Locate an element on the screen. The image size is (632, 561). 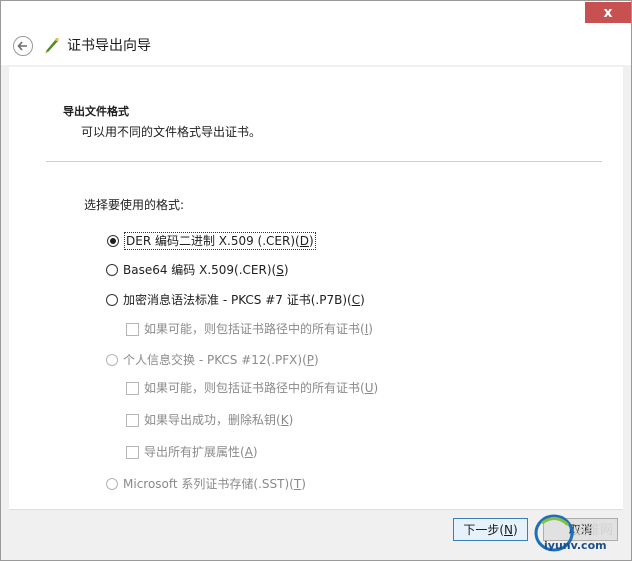
option-pkcs7-include-all-label: 如果可能，则包括证书路径中的所有证书(I) is located at coordinates (258, 329).